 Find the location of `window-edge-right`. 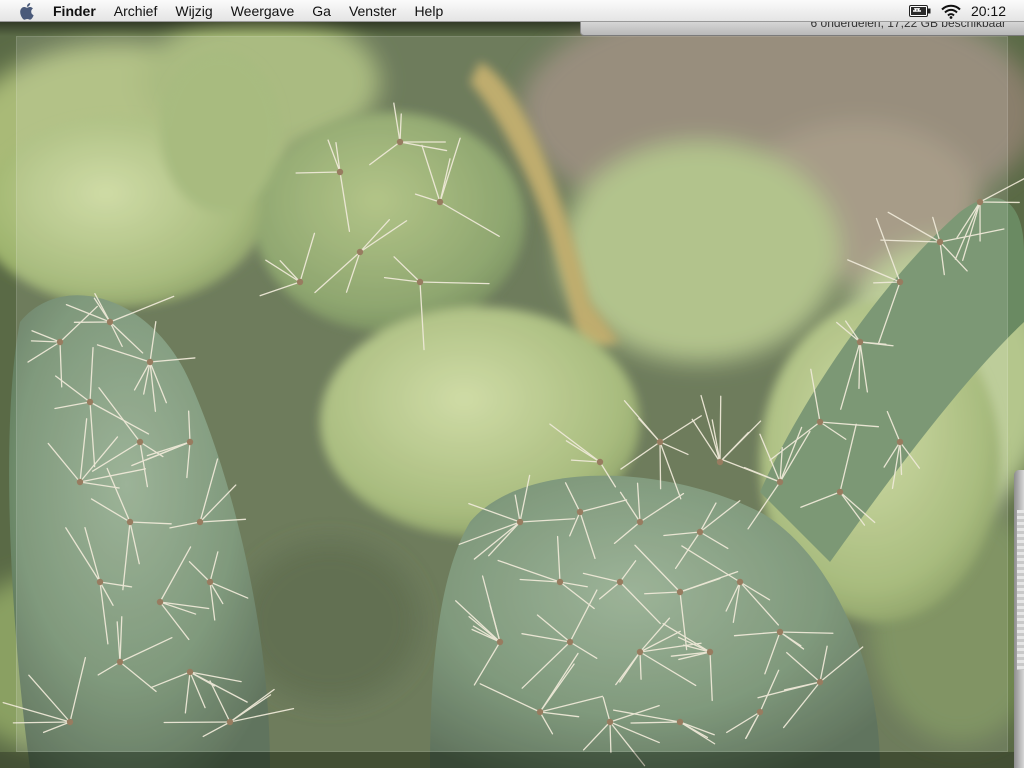

window-edge-right is located at coordinates (1019, 619).